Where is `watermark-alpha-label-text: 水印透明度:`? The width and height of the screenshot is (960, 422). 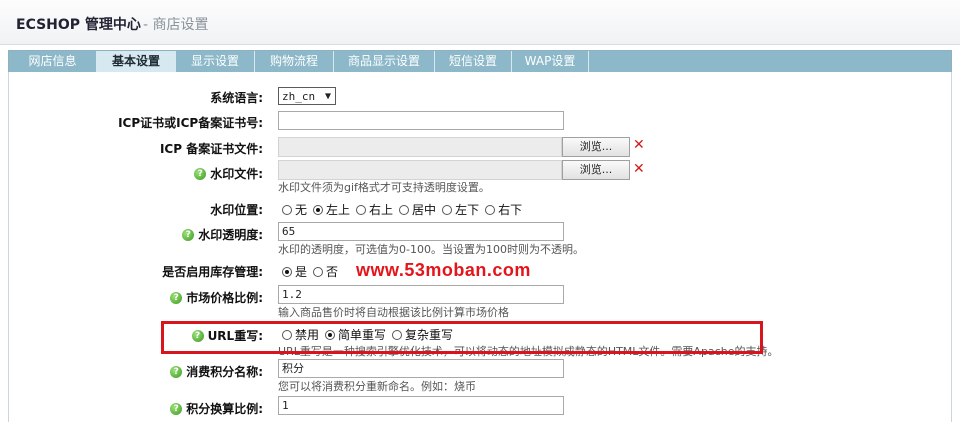
watermark-alpha-label-text: 水印透明度: is located at coordinates (230, 235).